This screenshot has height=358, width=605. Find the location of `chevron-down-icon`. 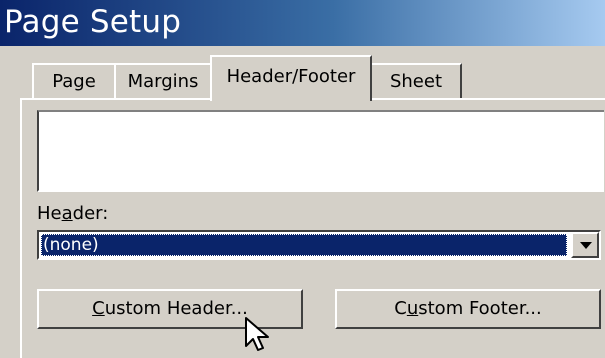

chevron-down-icon is located at coordinates (586, 245).